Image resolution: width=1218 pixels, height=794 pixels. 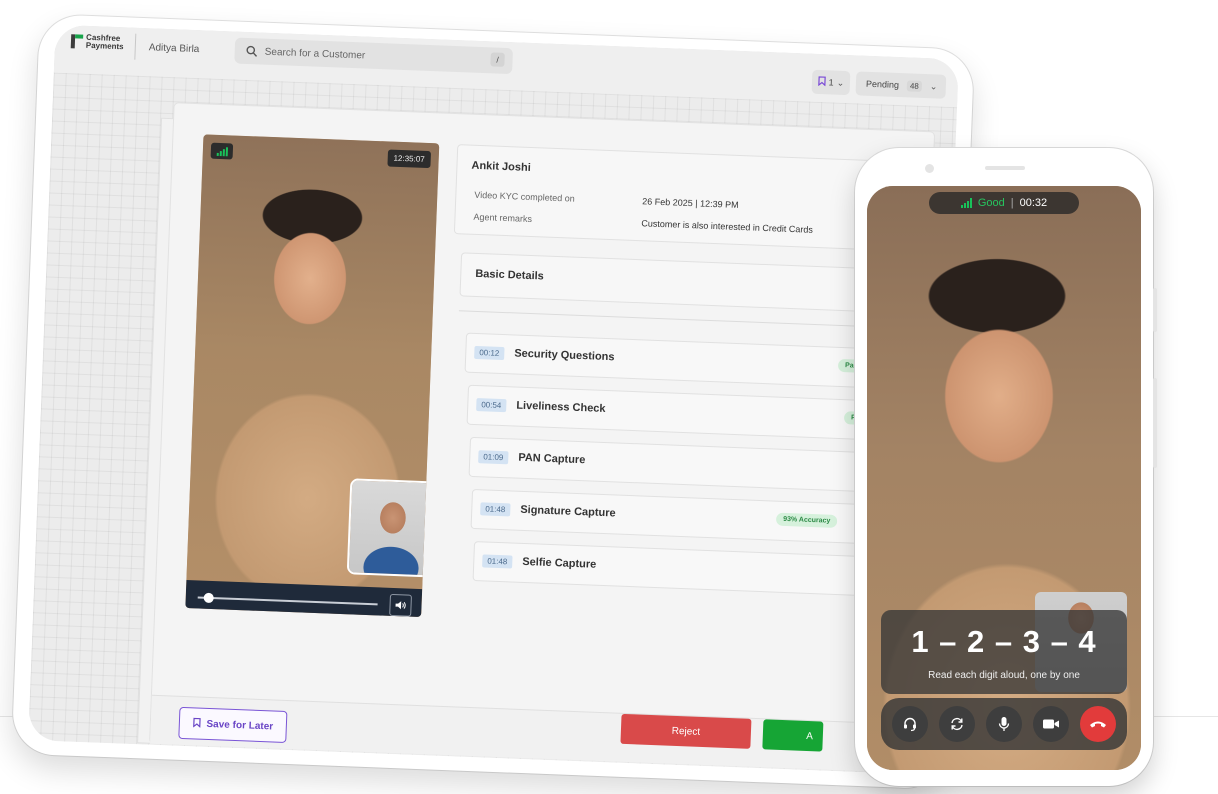 What do you see at coordinates (374, 56) in the screenshot?
I see `search-bar: Search for a Customer /` at bounding box center [374, 56].